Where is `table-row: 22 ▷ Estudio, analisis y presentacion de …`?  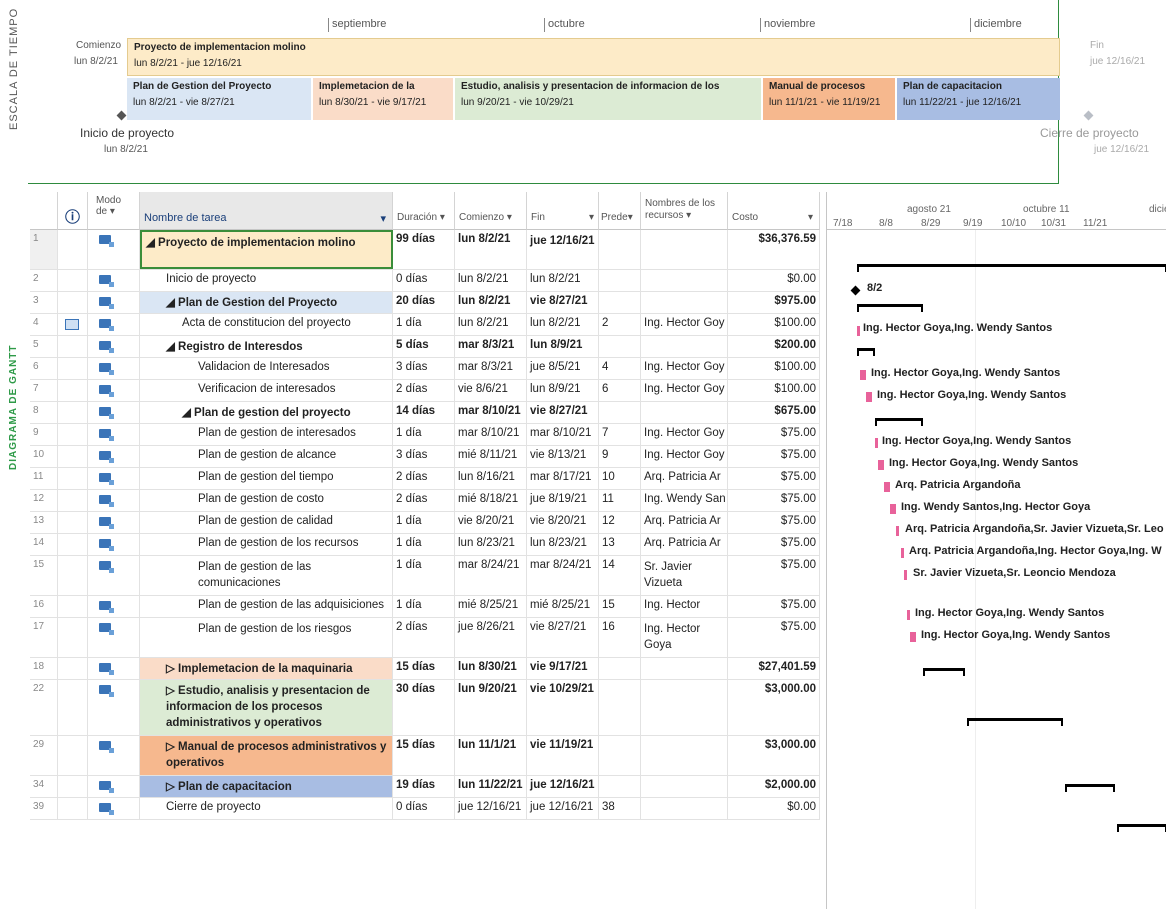 table-row: 22 ▷ Estudio, analisis y presentacion de … is located at coordinates (425, 708).